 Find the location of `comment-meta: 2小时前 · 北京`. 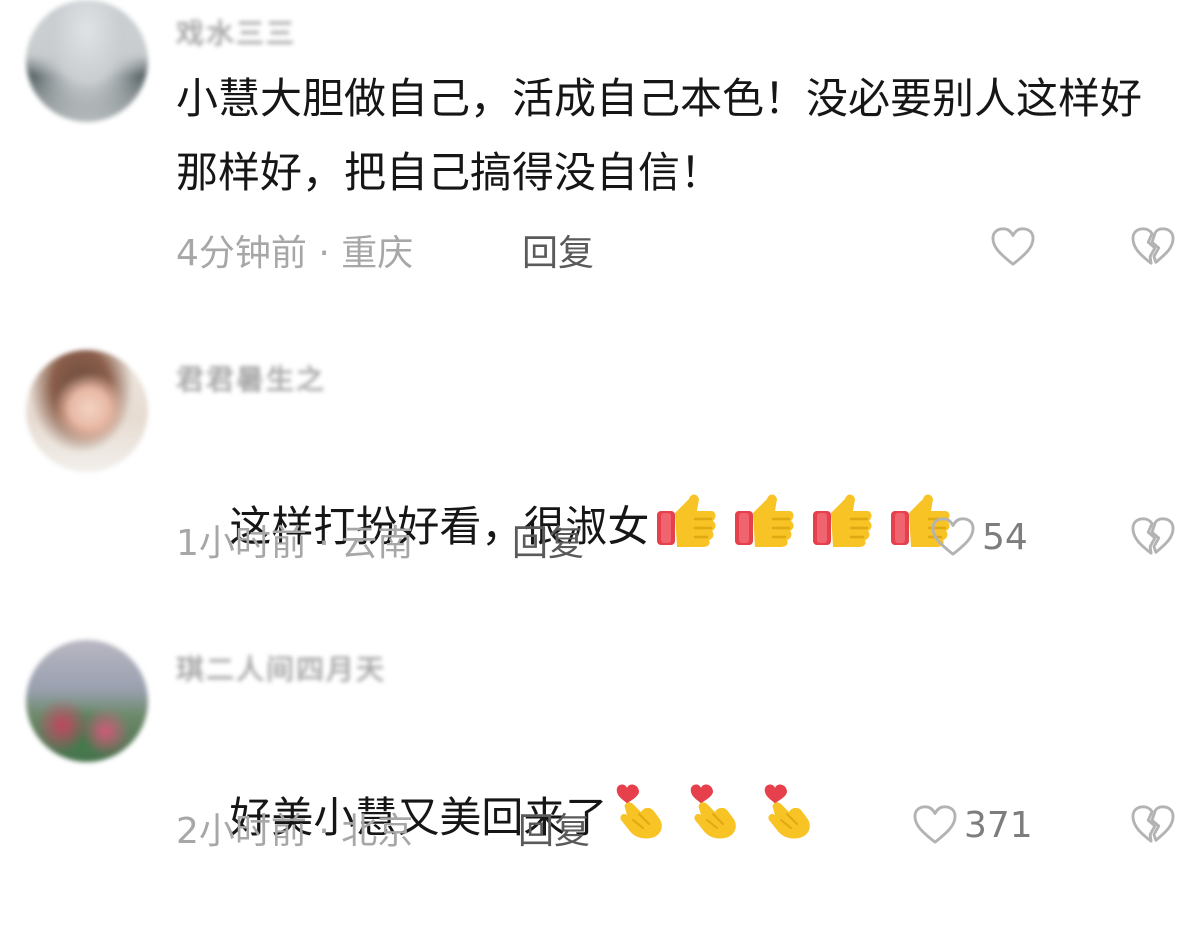

comment-meta: 2小时前 · 北京 is located at coordinates (295, 831).